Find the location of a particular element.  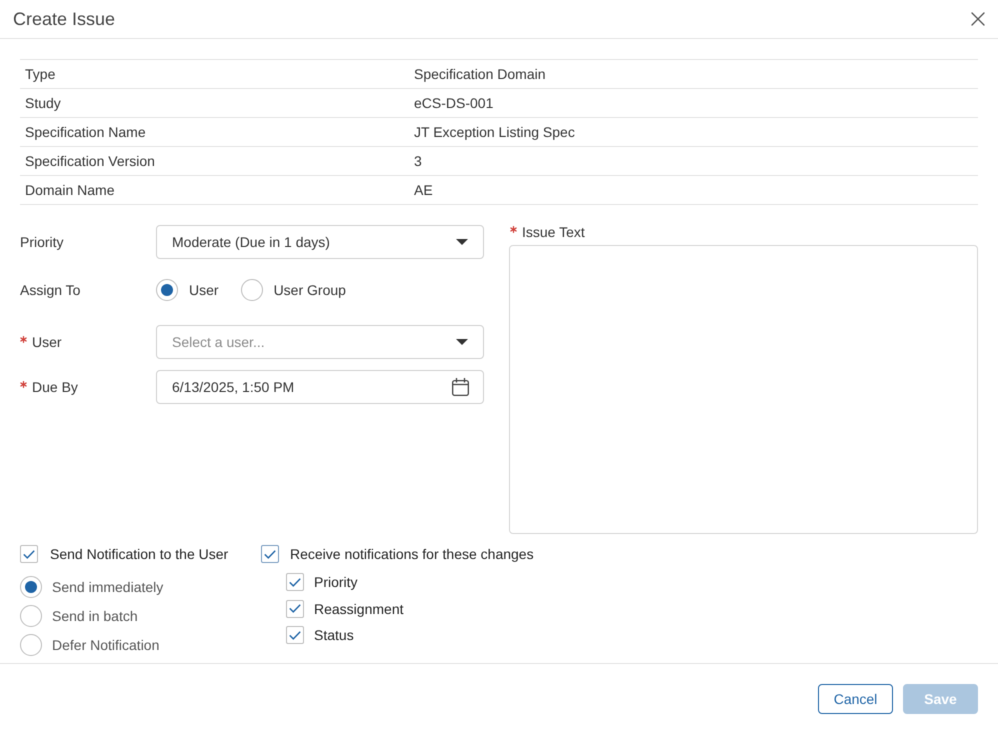

detail-value: eCS-DS-001 is located at coordinates (454, 103).